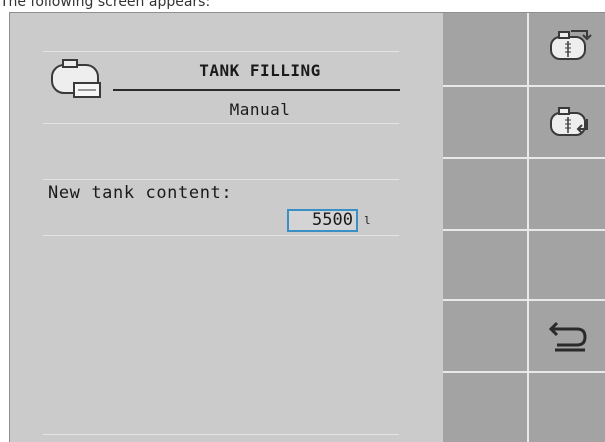 This screenshot has height=442, width=605. I want to click on tank-content-input: 5500, so click(322, 220).